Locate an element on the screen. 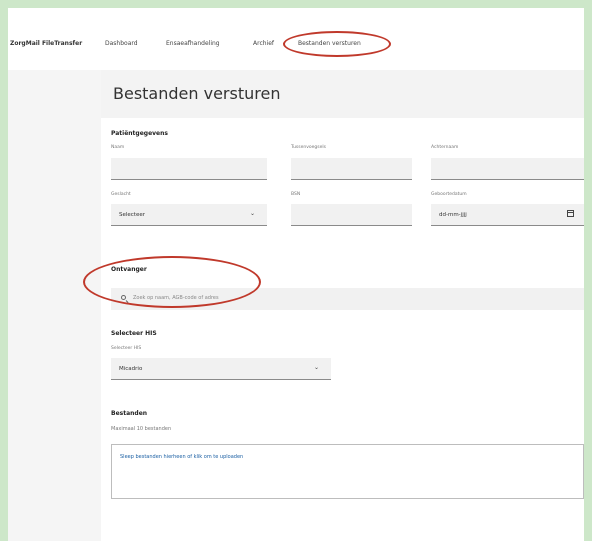 The width and height of the screenshot is (592, 541). input-tussenvoegsels is located at coordinates (351, 169).